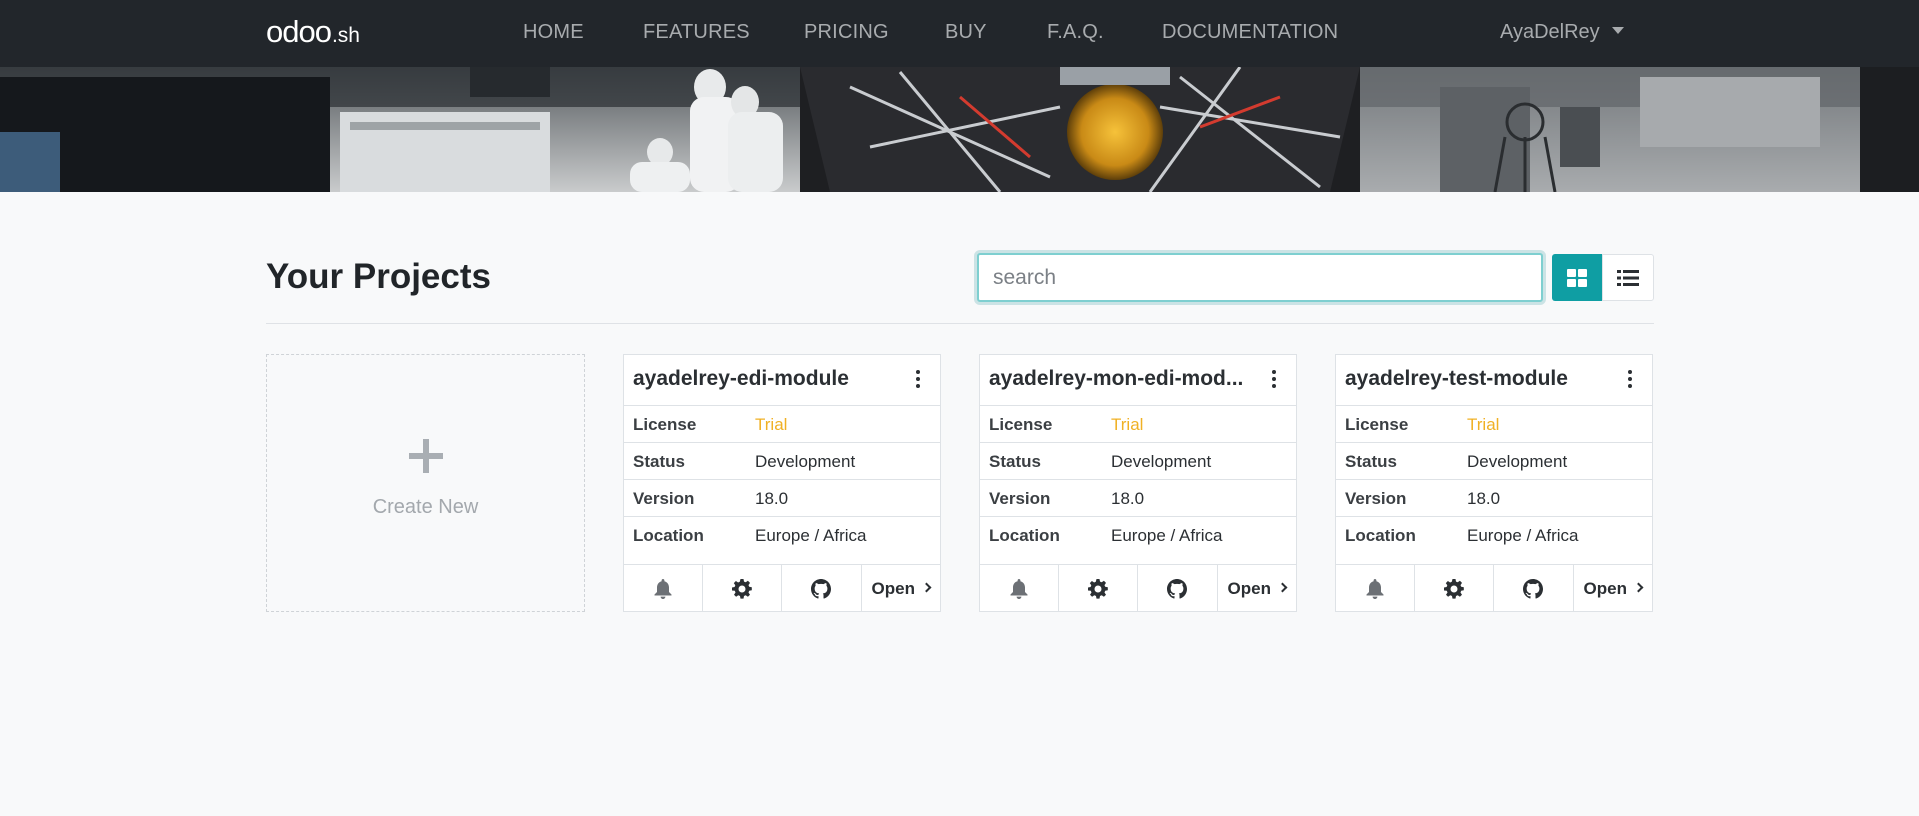  I want to click on logo-text: odoo, so click(299, 31).